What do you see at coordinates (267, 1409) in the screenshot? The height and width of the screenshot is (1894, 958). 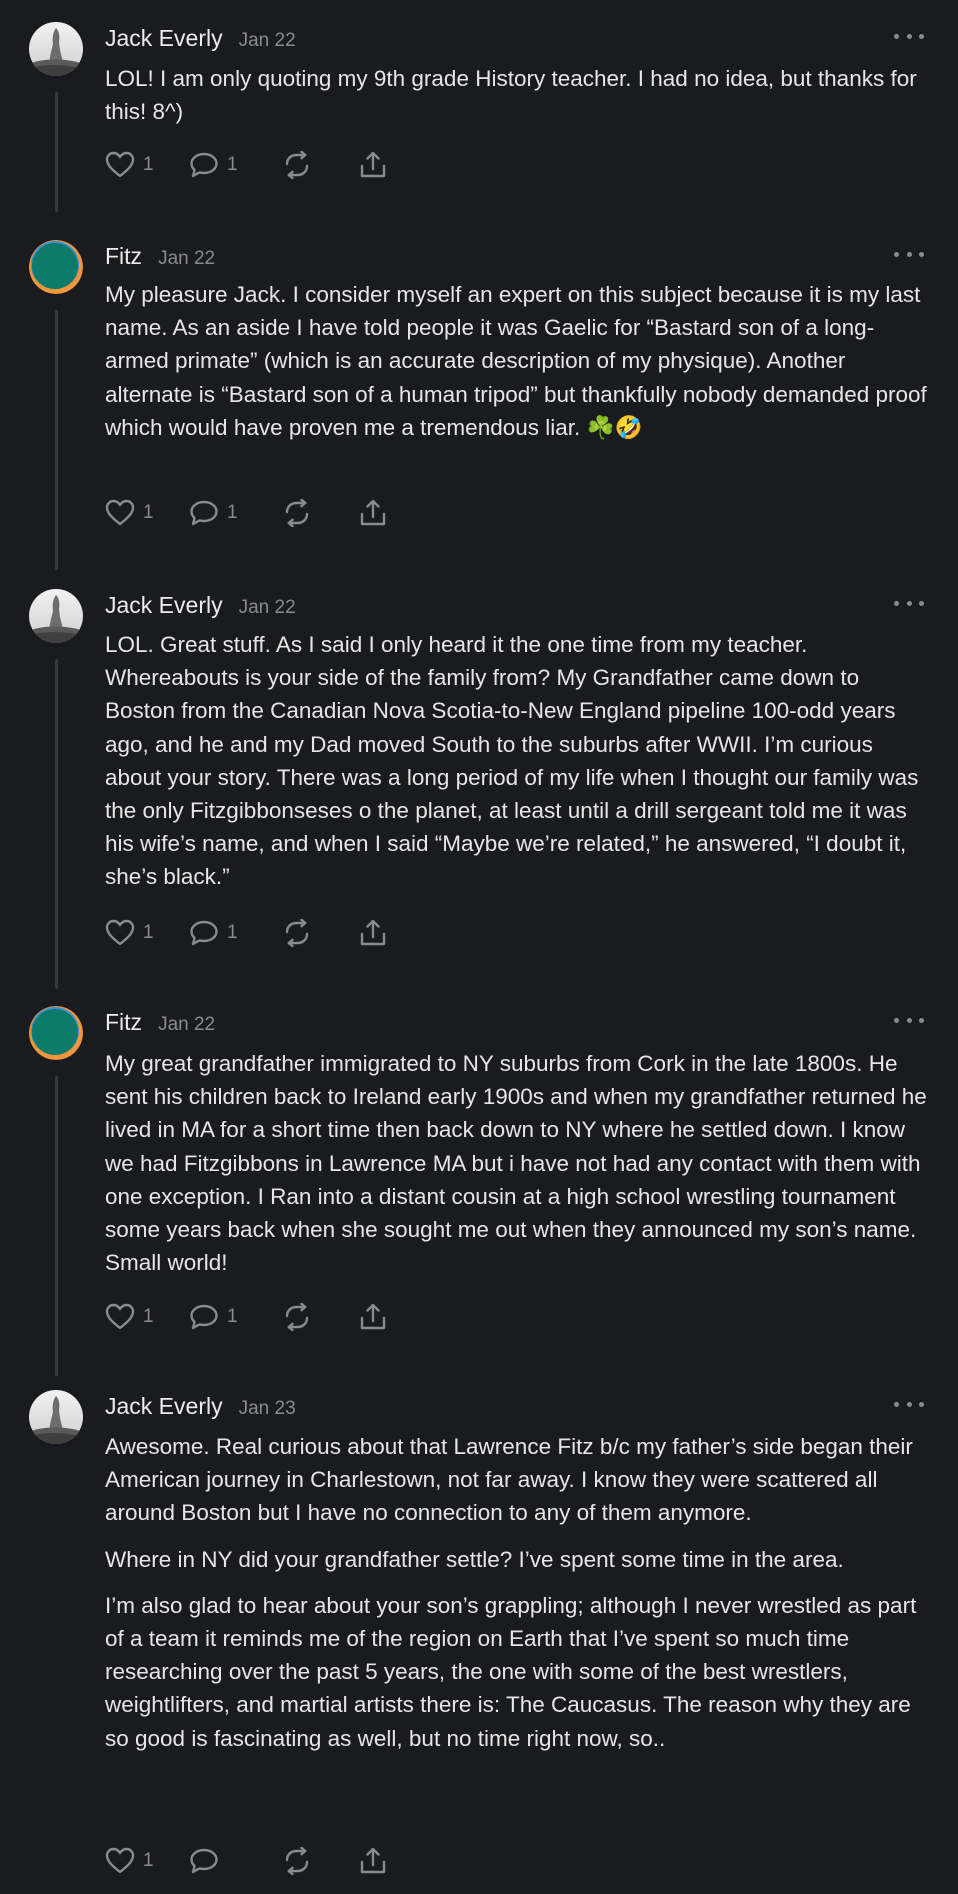 I see `comment-date: Jan 23` at bounding box center [267, 1409].